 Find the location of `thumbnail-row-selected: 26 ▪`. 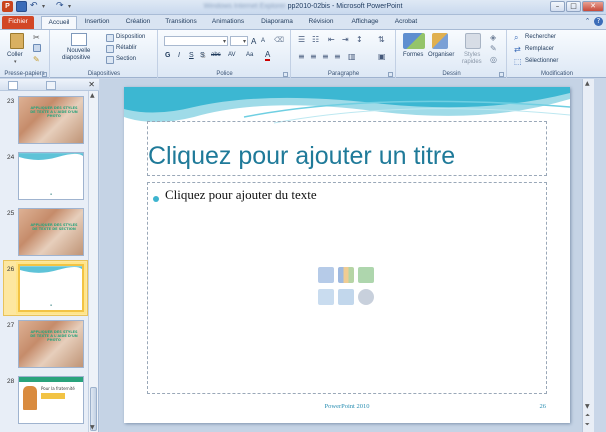

thumbnail-row-selected: 26 ▪ is located at coordinates (44, 290).